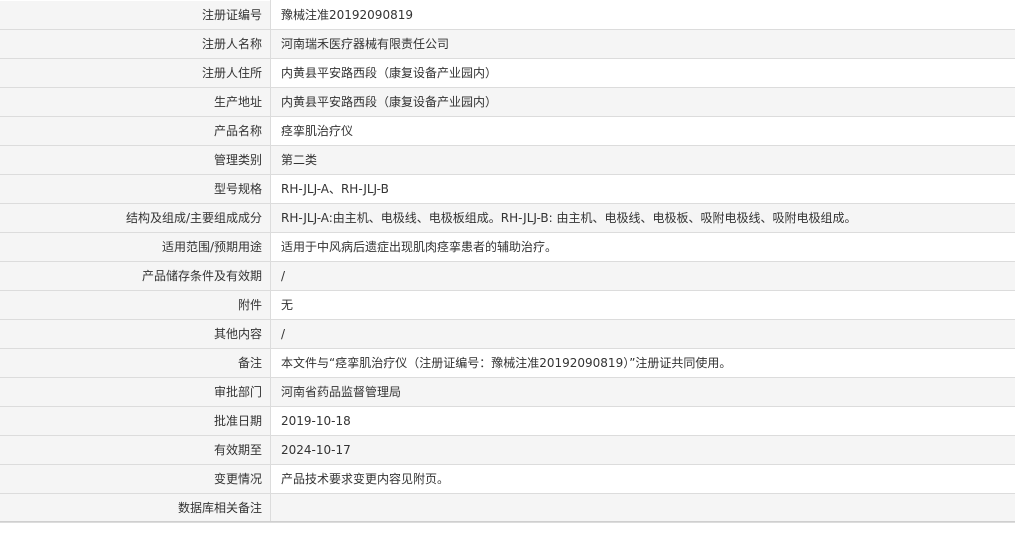 Image resolution: width=1017 pixels, height=534 pixels. I want to click on table-bottom-divider, so click(507, 521).